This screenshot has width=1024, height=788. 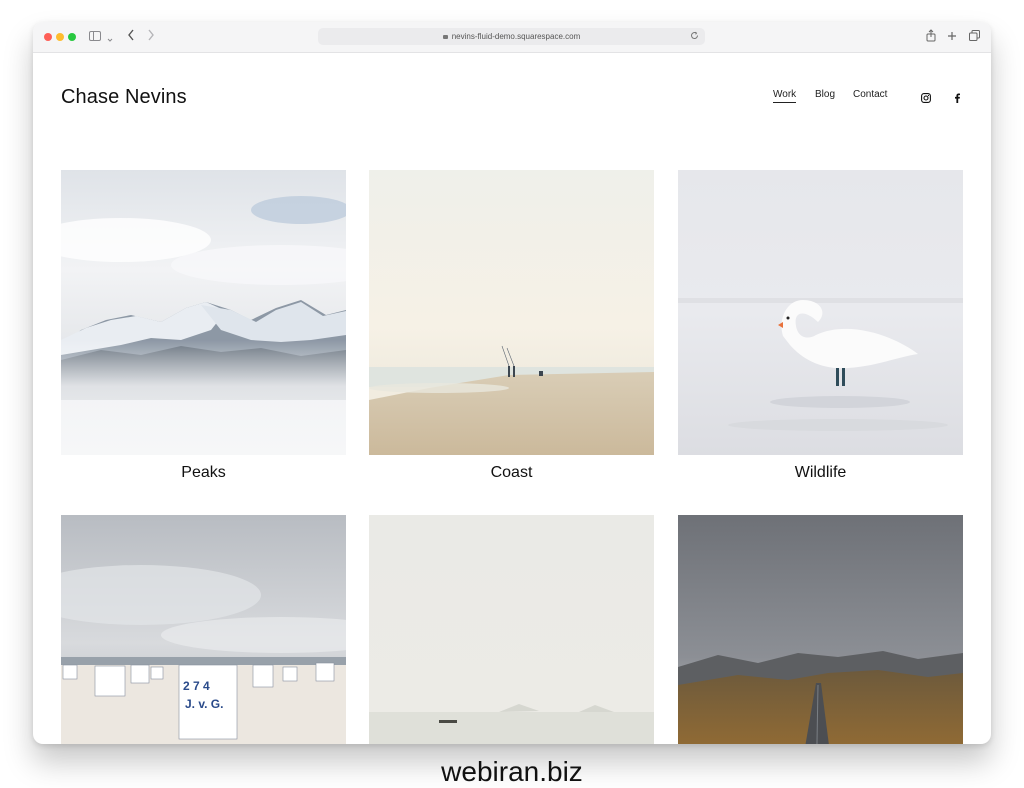 I want to click on svg-text: J. v. G., so click(x=204, y=704).